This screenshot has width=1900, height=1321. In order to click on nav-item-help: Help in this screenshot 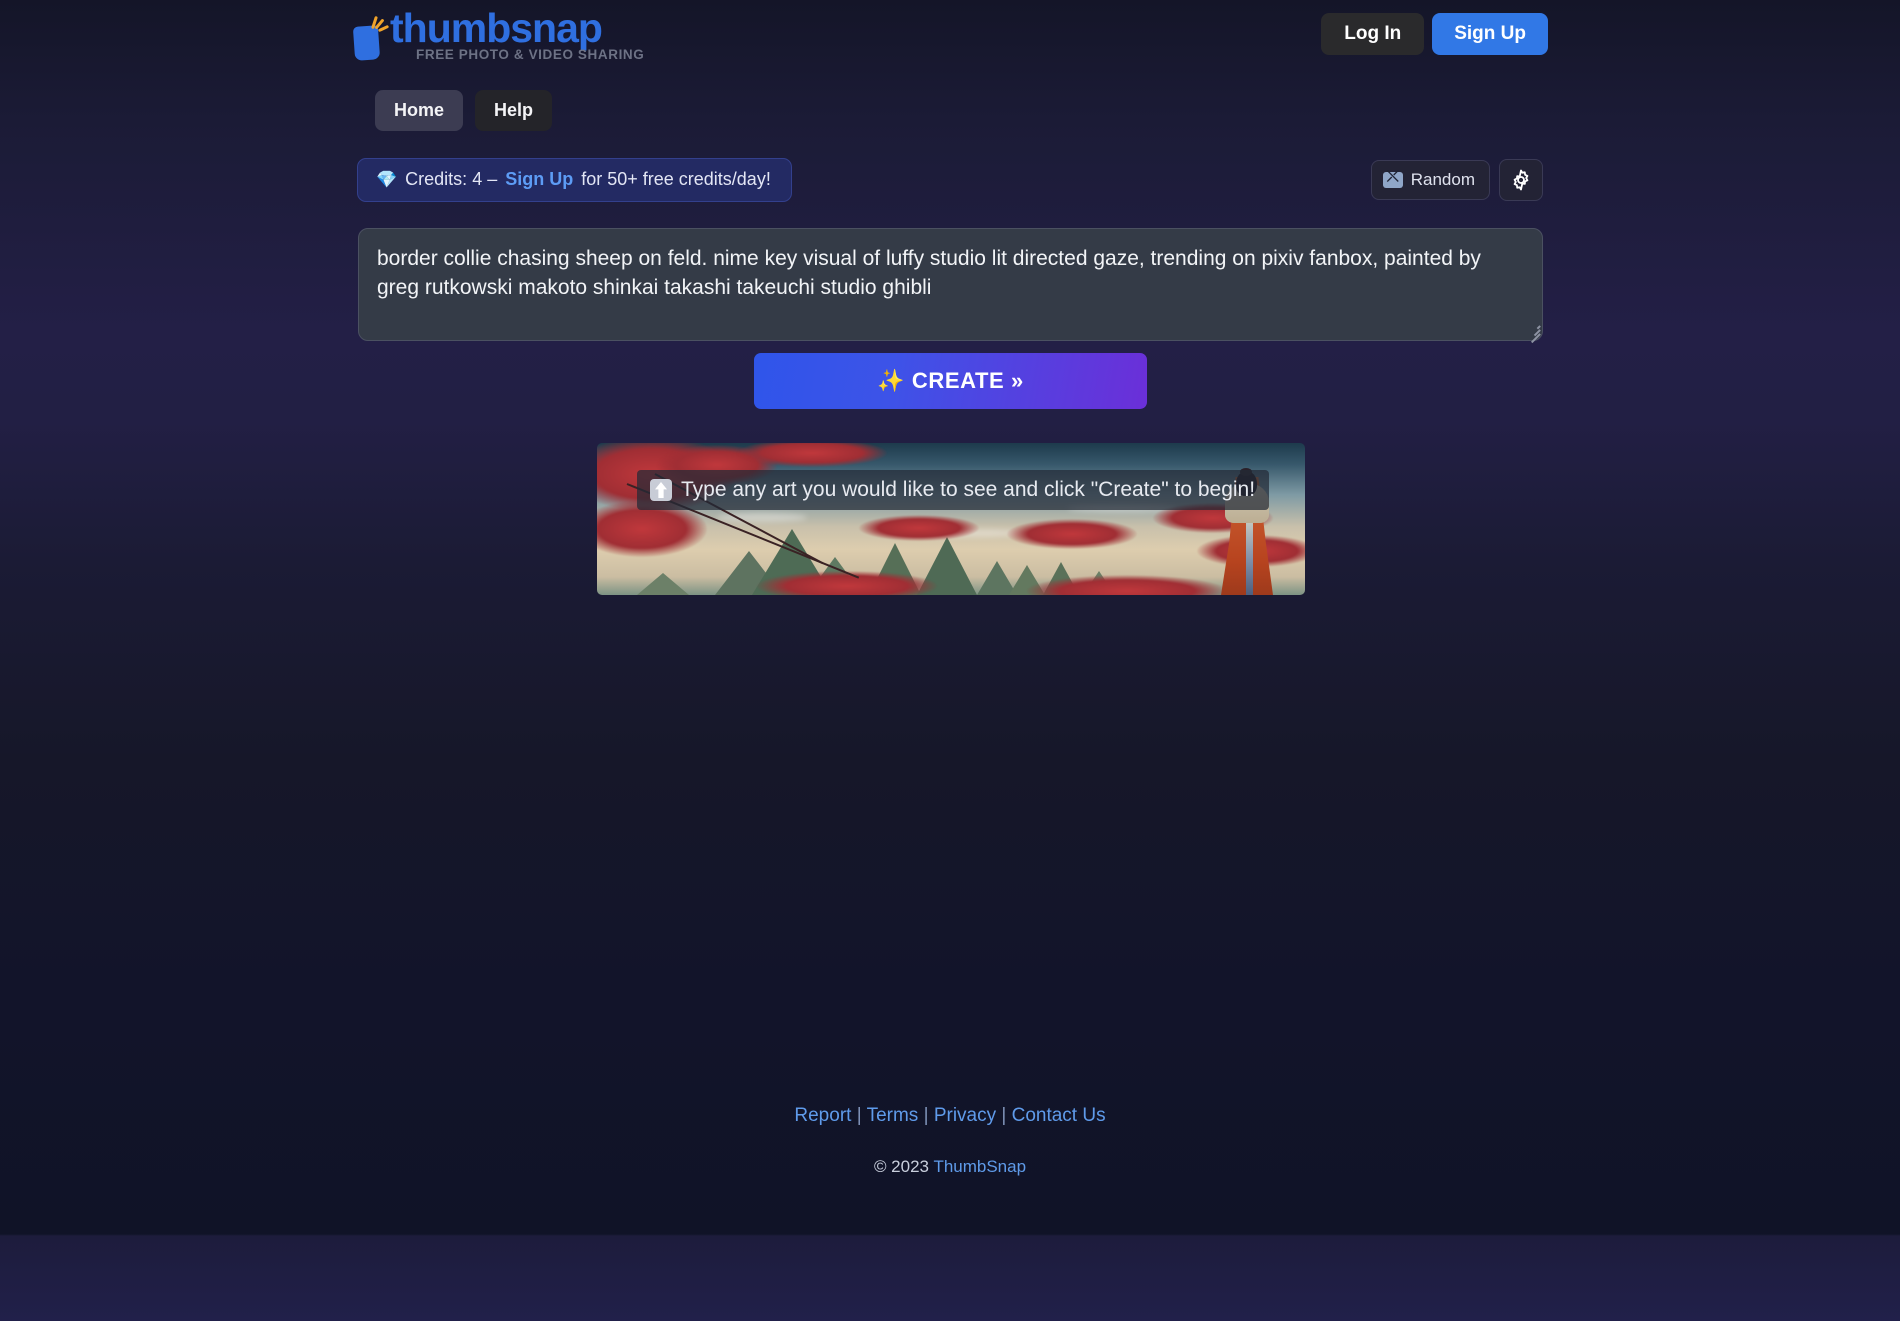, I will do `click(514, 110)`.